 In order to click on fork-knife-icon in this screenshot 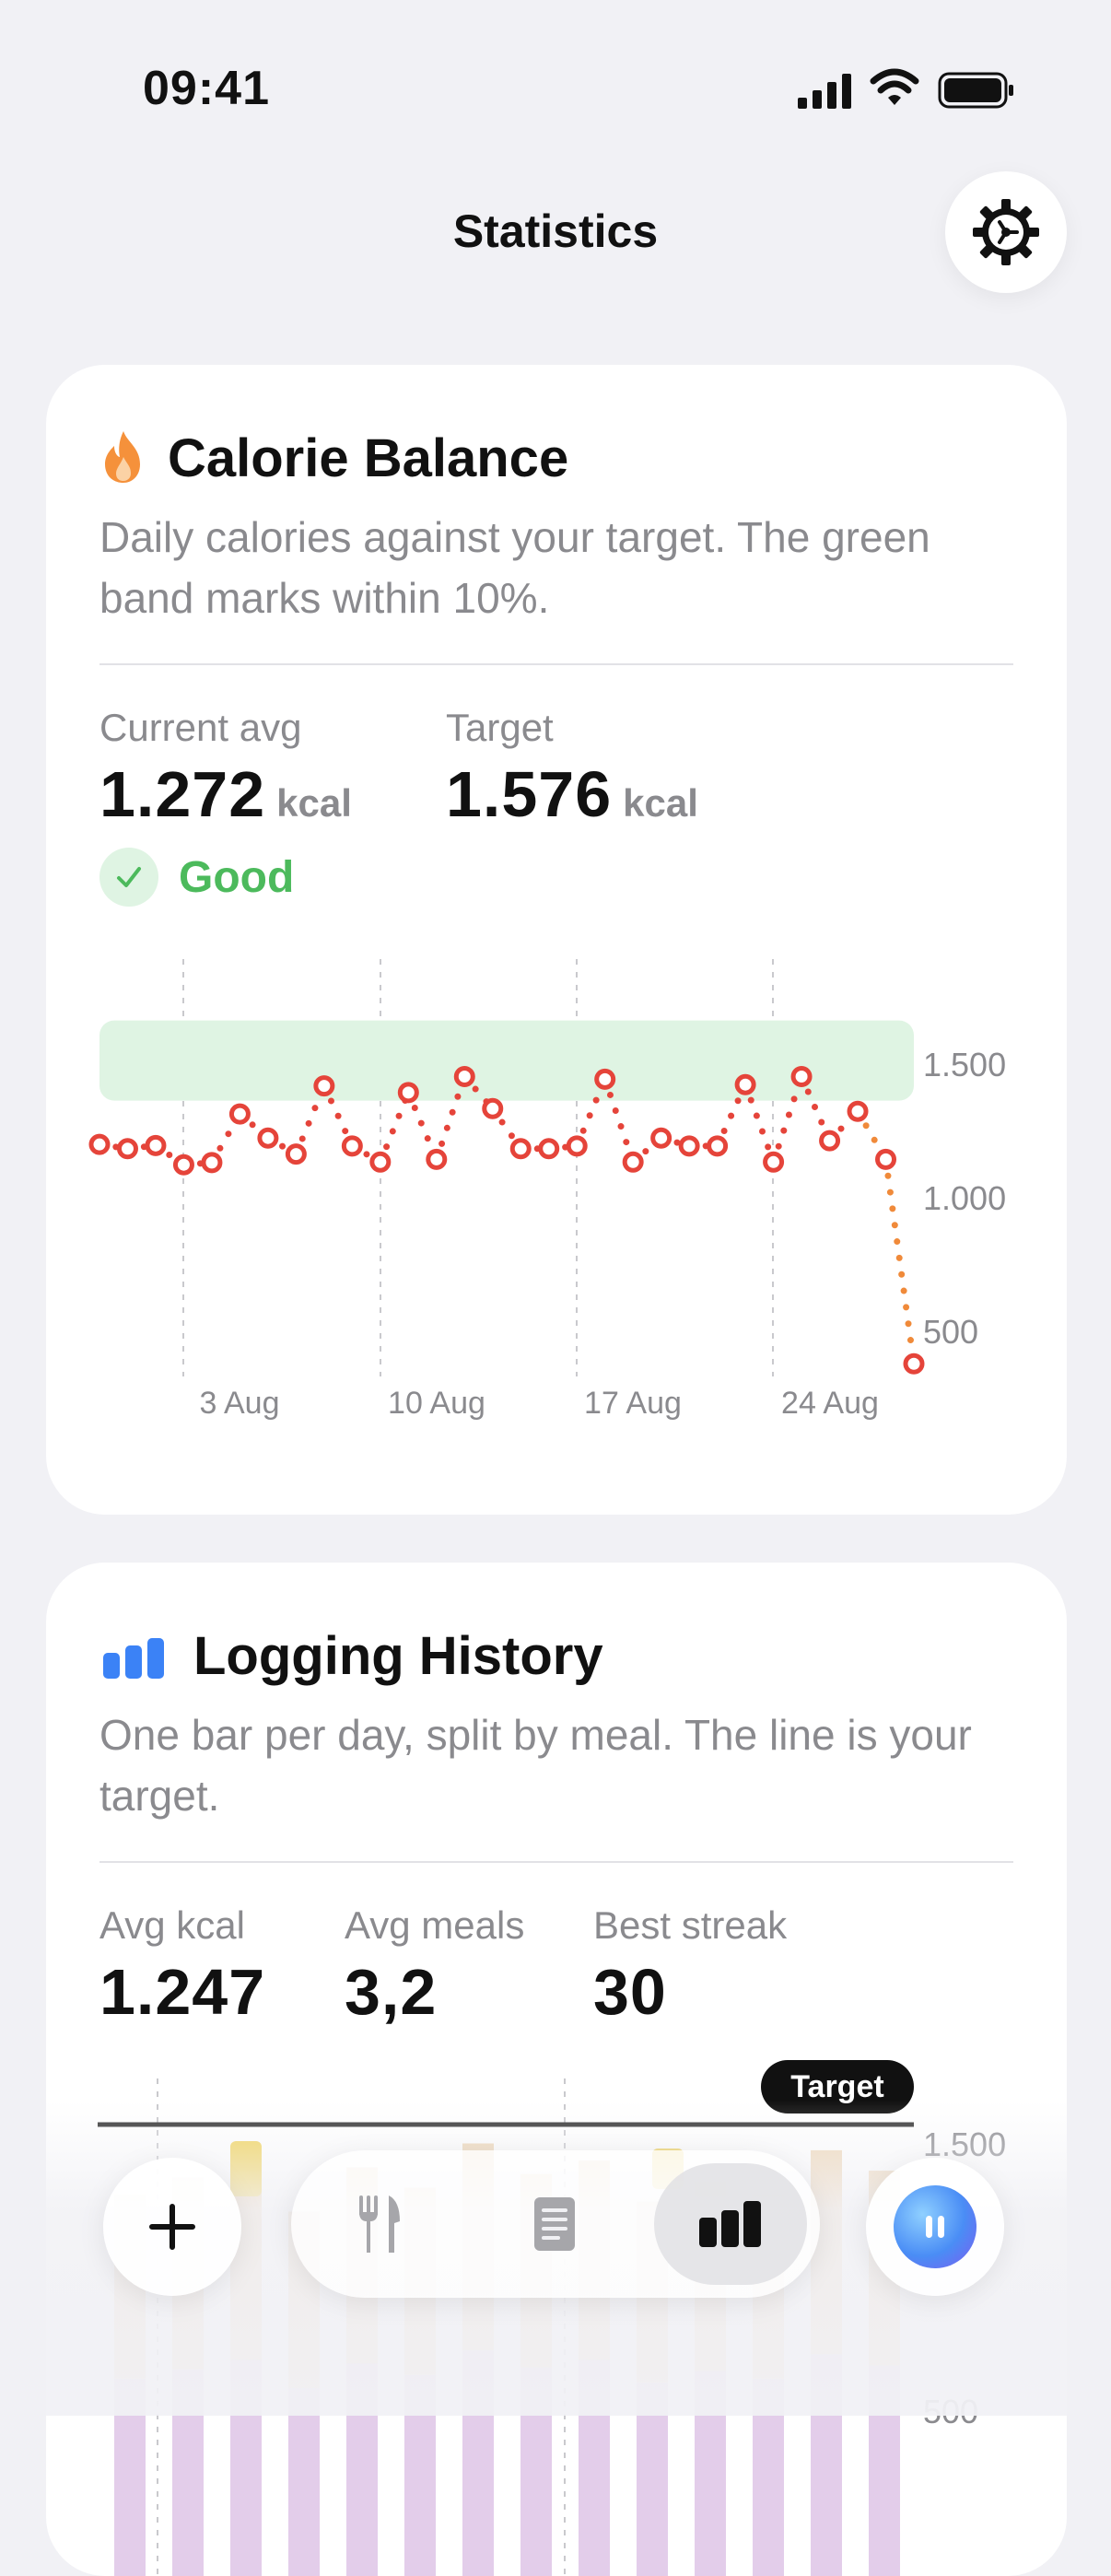, I will do `click(379, 2224)`.